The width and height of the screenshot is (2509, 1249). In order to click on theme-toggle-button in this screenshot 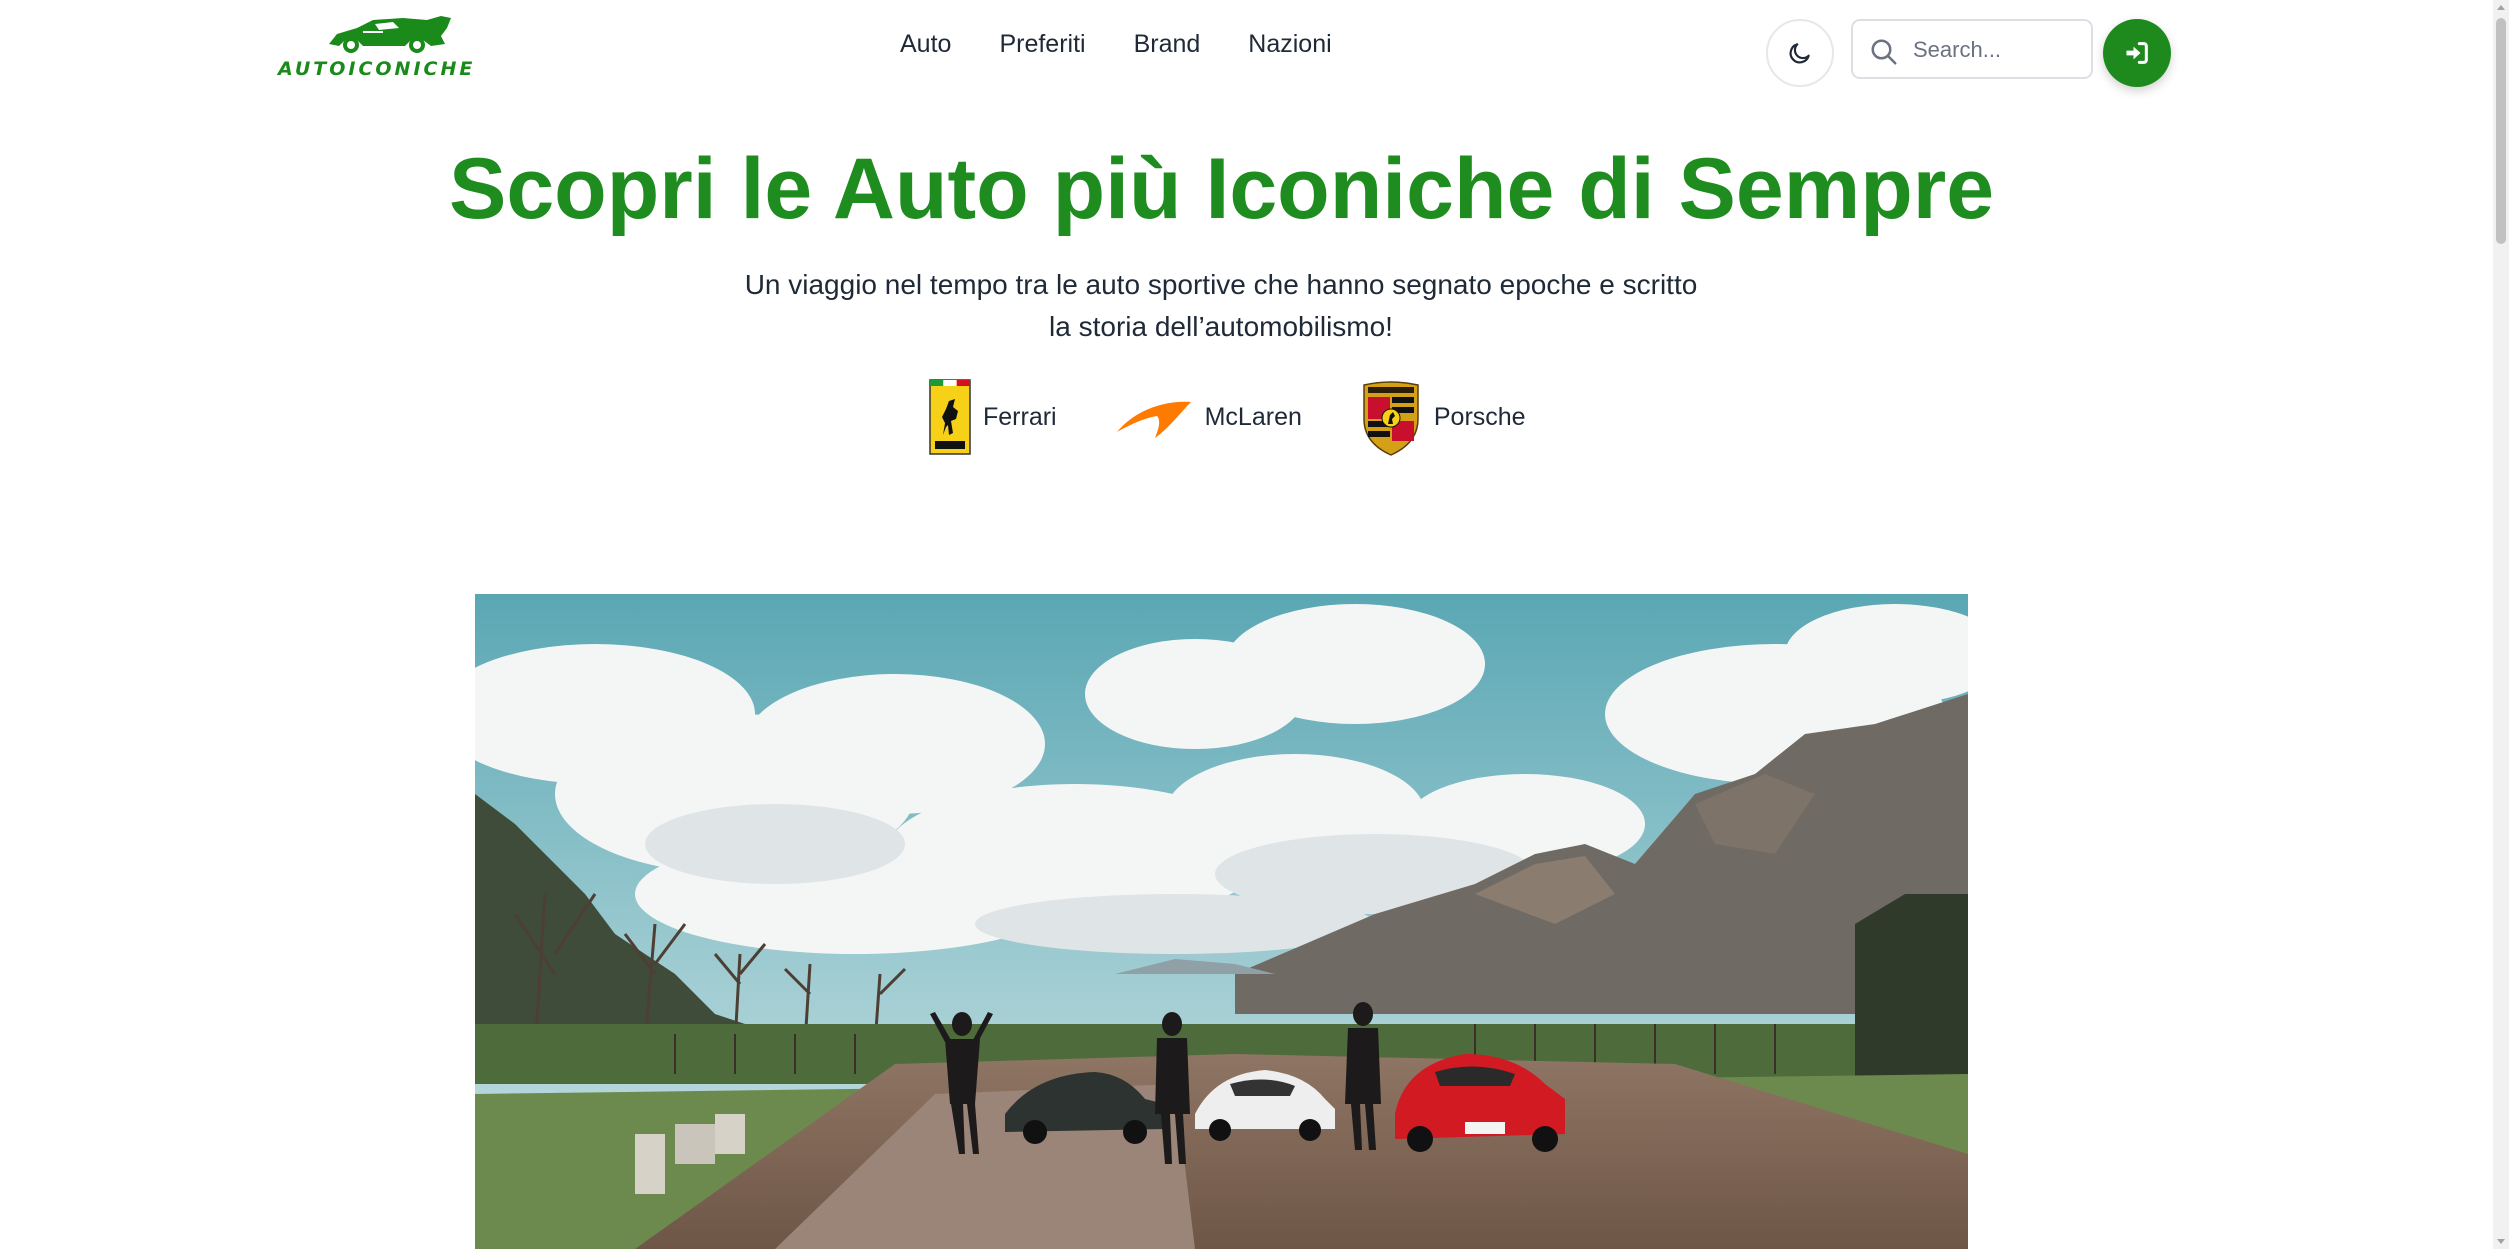, I will do `click(1800, 53)`.